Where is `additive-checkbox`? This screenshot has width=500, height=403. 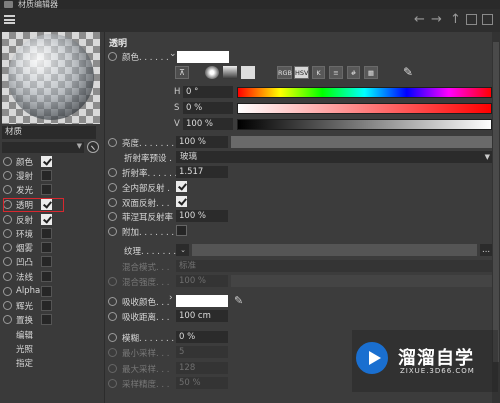
additive-checkbox is located at coordinates (181, 230).